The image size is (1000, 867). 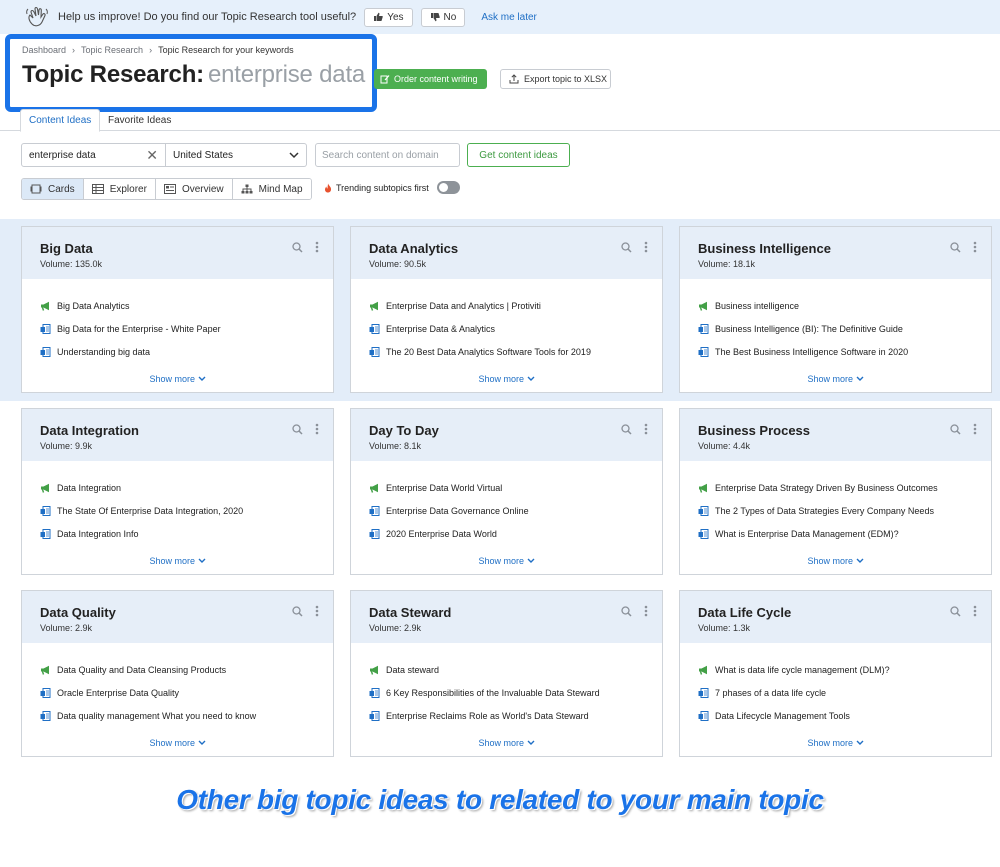 What do you see at coordinates (515, 533) in the screenshot?
I see `idea-item: 2020 Enterprise Data World` at bounding box center [515, 533].